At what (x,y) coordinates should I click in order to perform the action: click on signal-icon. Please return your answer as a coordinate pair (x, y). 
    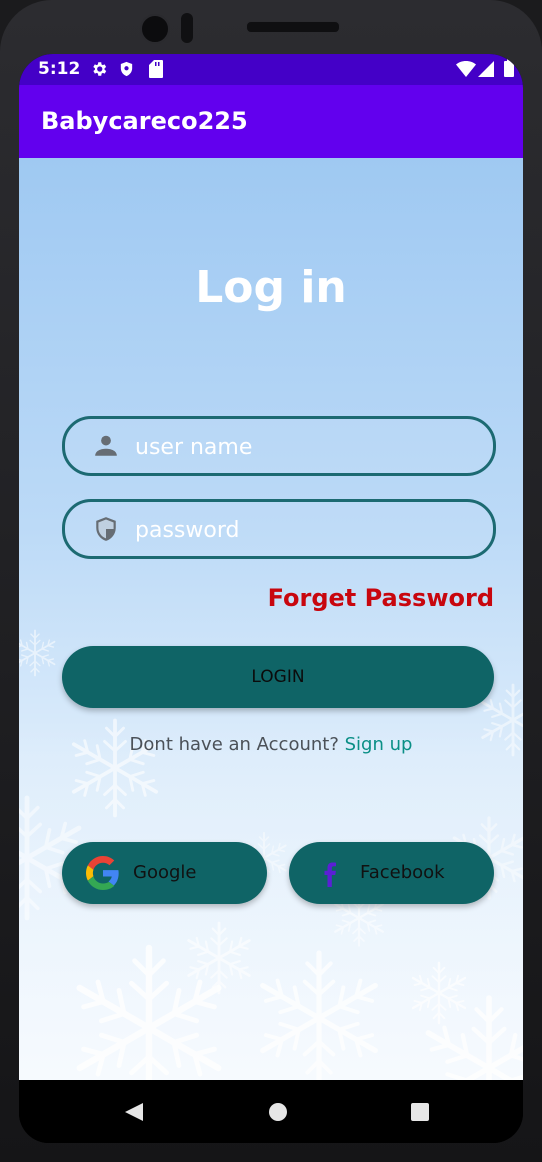
    Looking at the image, I should click on (486, 69).